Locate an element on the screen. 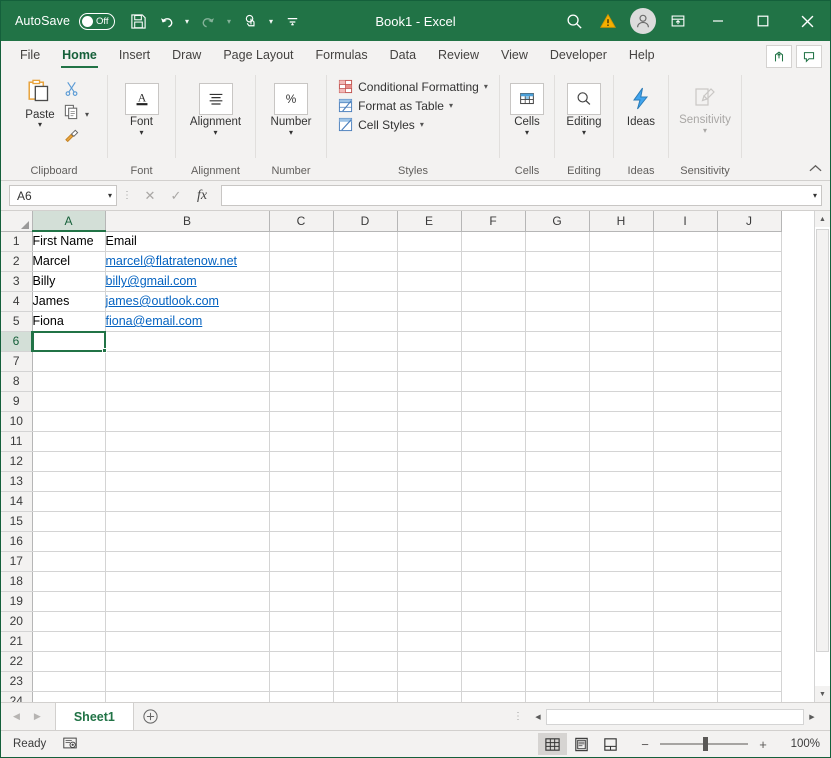  tab-home: Home is located at coordinates (79, 55).